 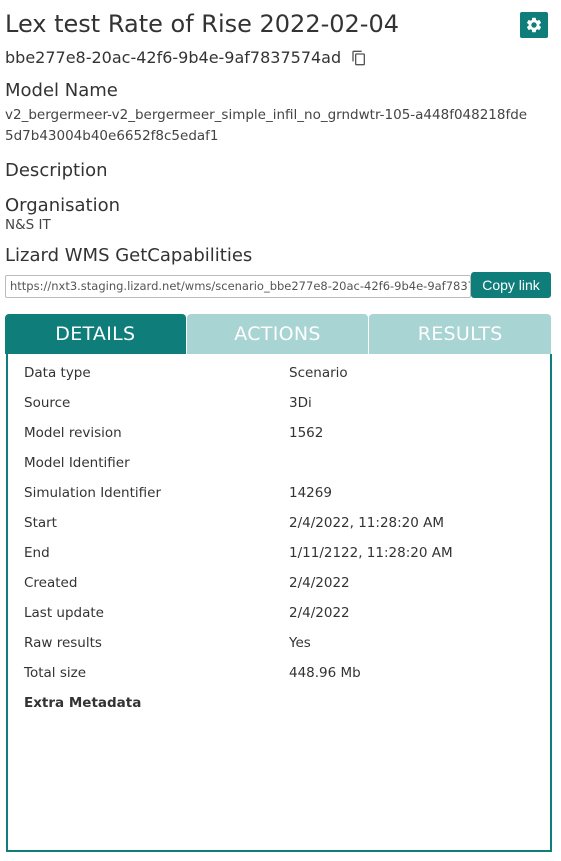 I want to click on detail-value: Yes, so click(x=300, y=643).